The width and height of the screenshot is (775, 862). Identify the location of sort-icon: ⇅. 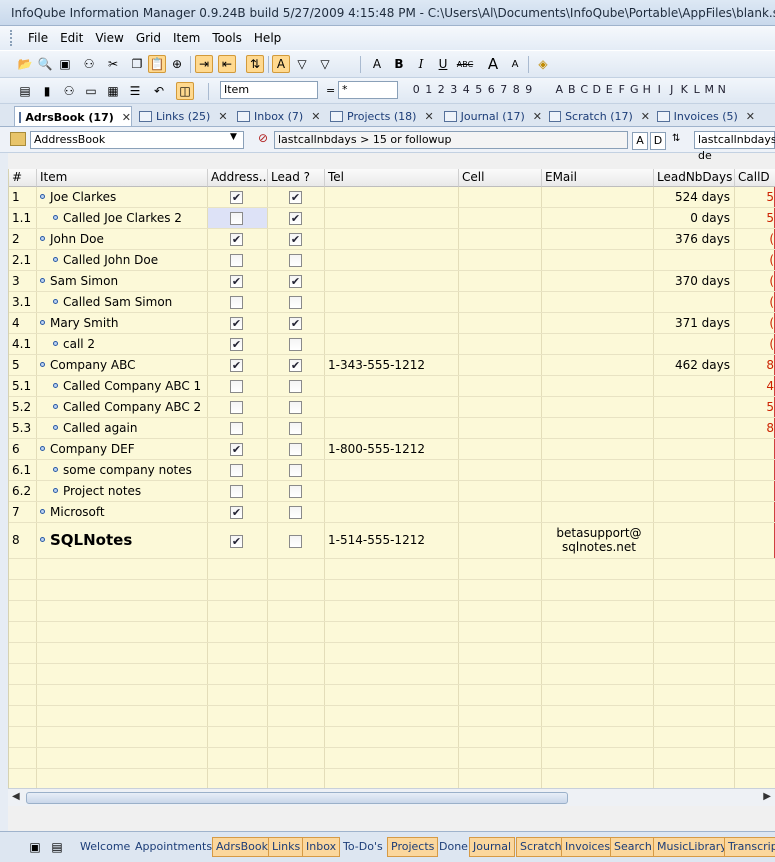
(676, 138).